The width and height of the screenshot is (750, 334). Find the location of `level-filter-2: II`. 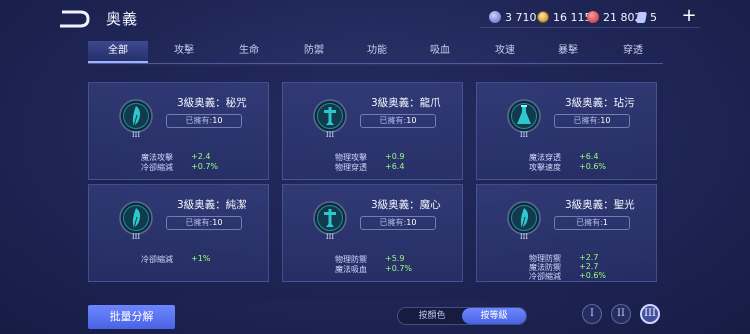

level-filter-2: II is located at coordinates (621, 314).